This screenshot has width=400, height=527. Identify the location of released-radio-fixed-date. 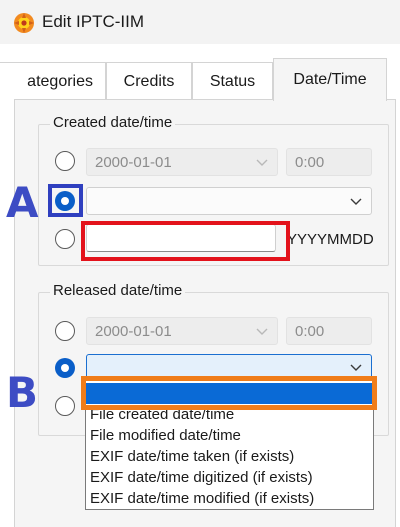
(65, 331).